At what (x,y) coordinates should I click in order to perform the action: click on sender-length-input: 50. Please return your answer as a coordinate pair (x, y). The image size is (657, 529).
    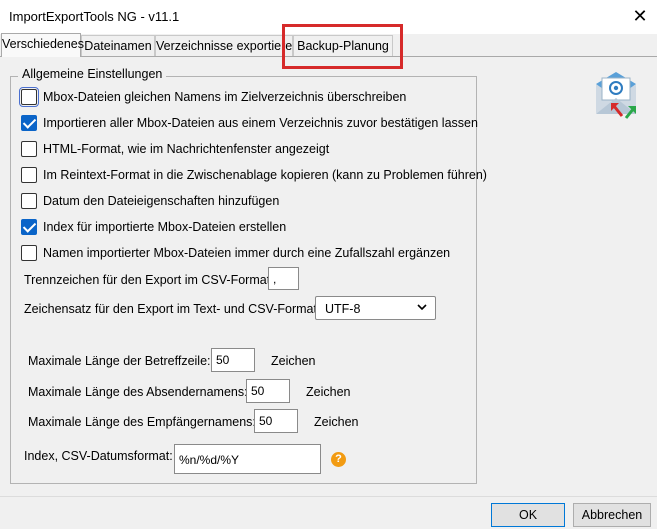
    Looking at the image, I should click on (268, 391).